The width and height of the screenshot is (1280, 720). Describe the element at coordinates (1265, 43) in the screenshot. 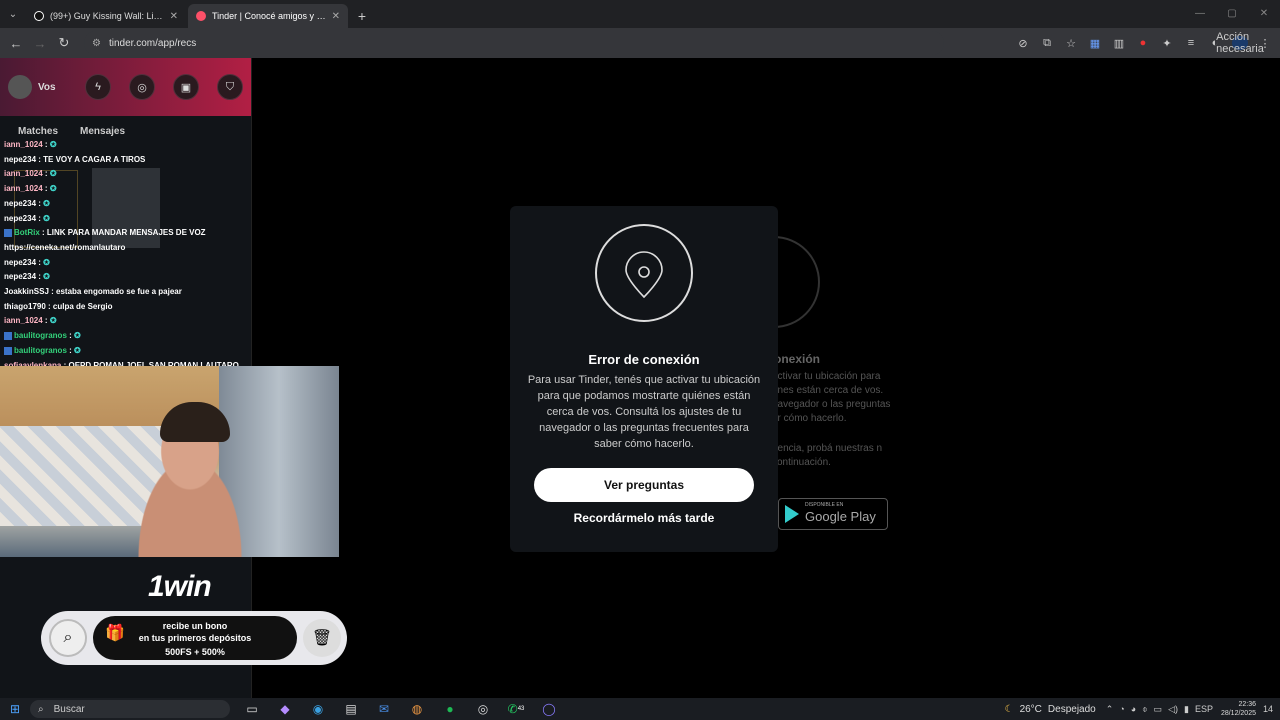

I see `menu-kebab-icon: ⋮` at that location.